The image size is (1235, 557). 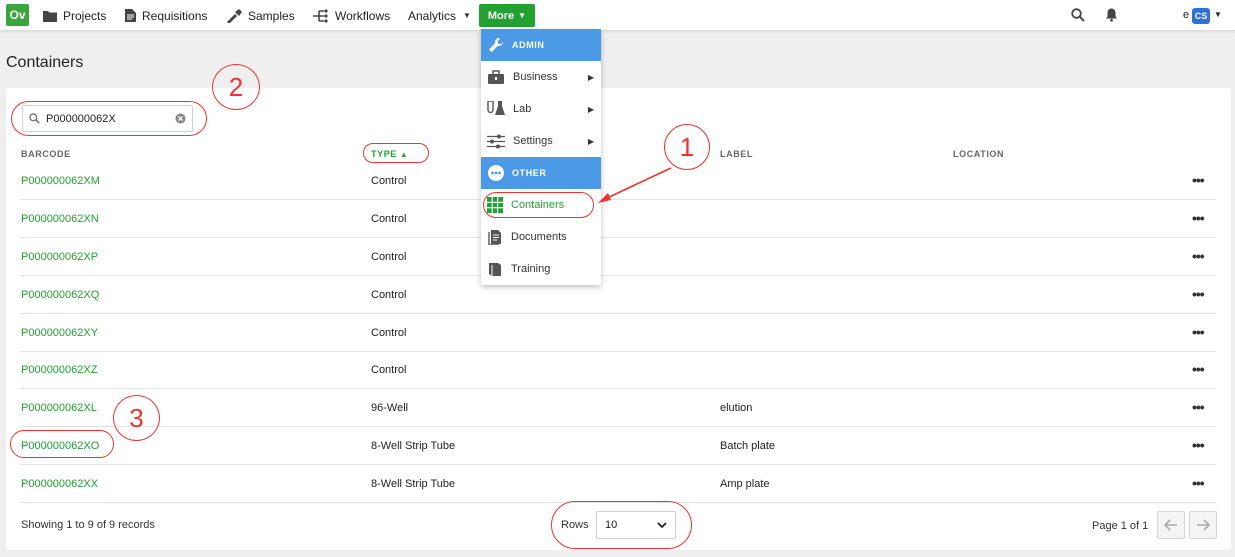 What do you see at coordinates (618, 257) in the screenshot?
I see `table-row: P000000062XP Control •••` at bounding box center [618, 257].